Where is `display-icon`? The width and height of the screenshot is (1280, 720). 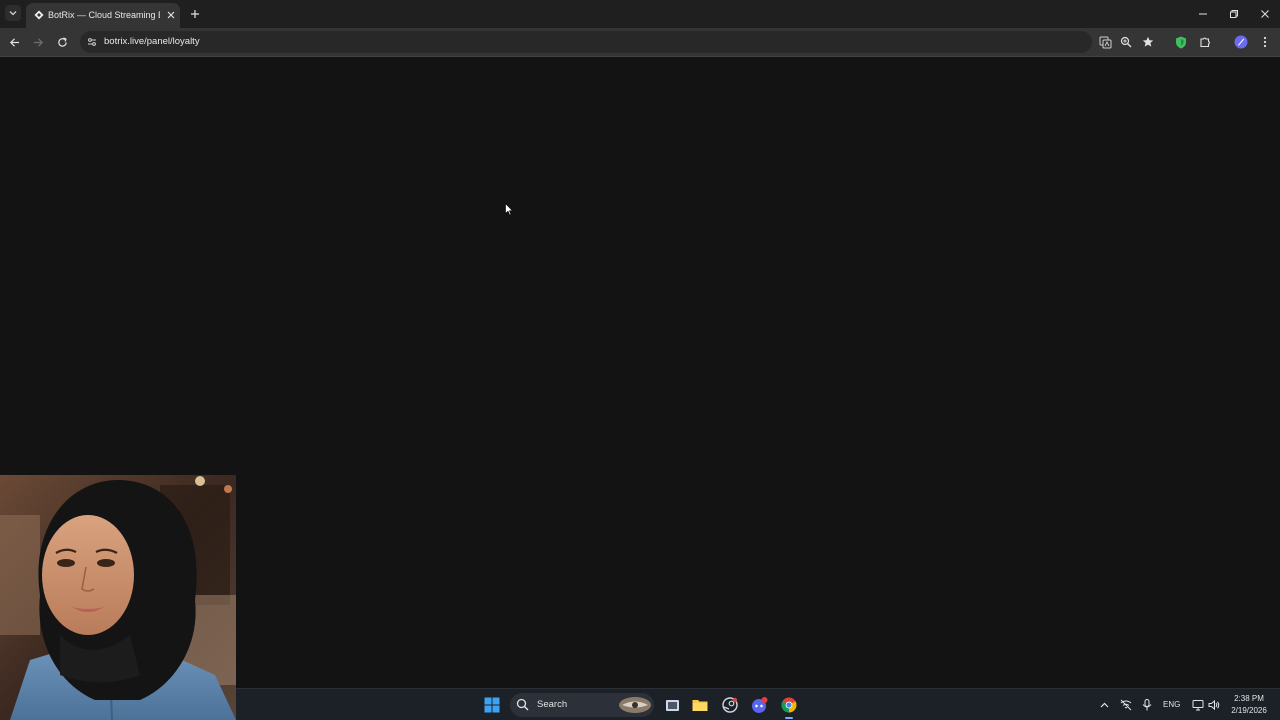
display-icon is located at coordinates (1198, 705).